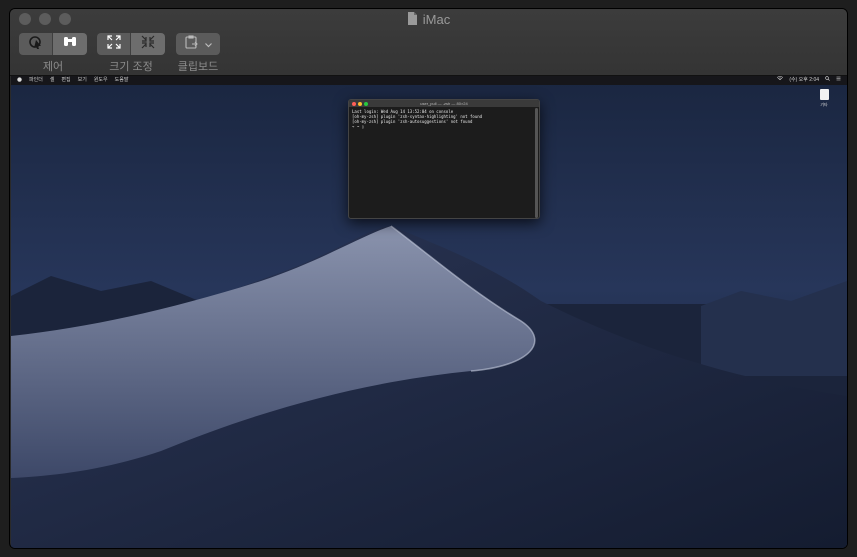  Describe the element at coordinates (131, 67) in the screenshot. I see `resize-label: 크기 조정` at that location.